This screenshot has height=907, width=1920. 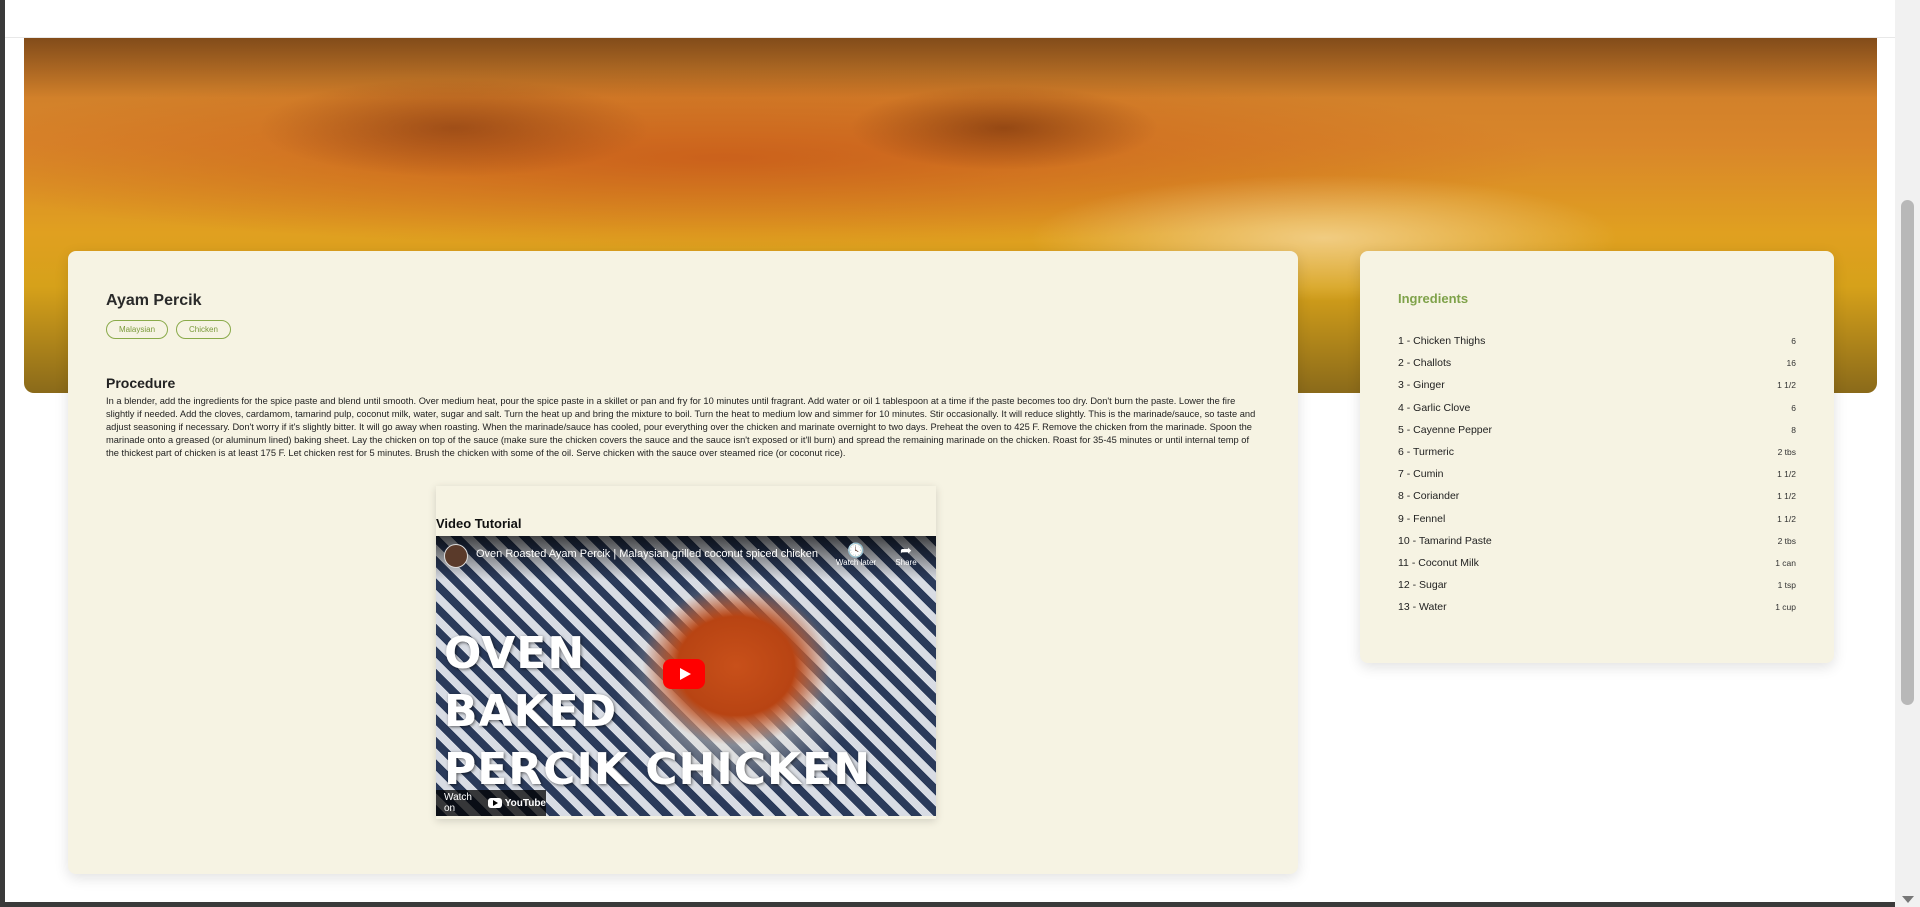 What do you see at coordinates (1445, 540) in the screenshot?
I see `ingredient-name: 10 - Tamarind Paste` at bounding box center [1445, 540].